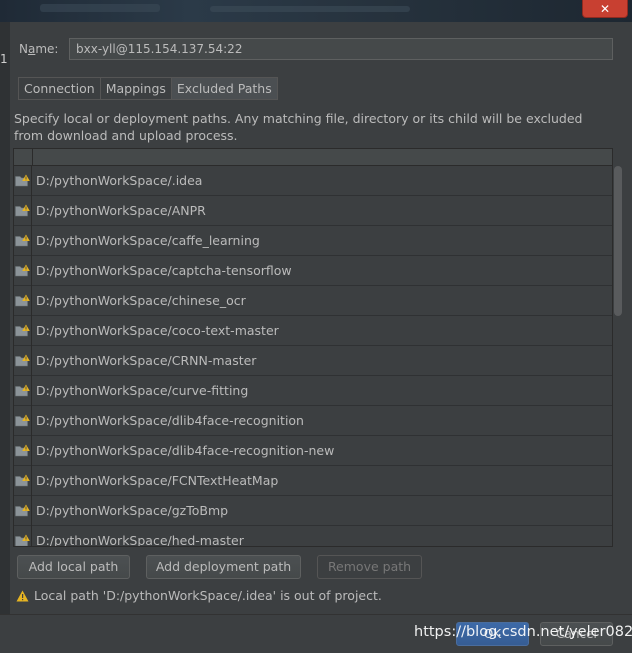  I want to click on watermark-text: https://blog.csdn.net/yeler082, so click(523, 632).